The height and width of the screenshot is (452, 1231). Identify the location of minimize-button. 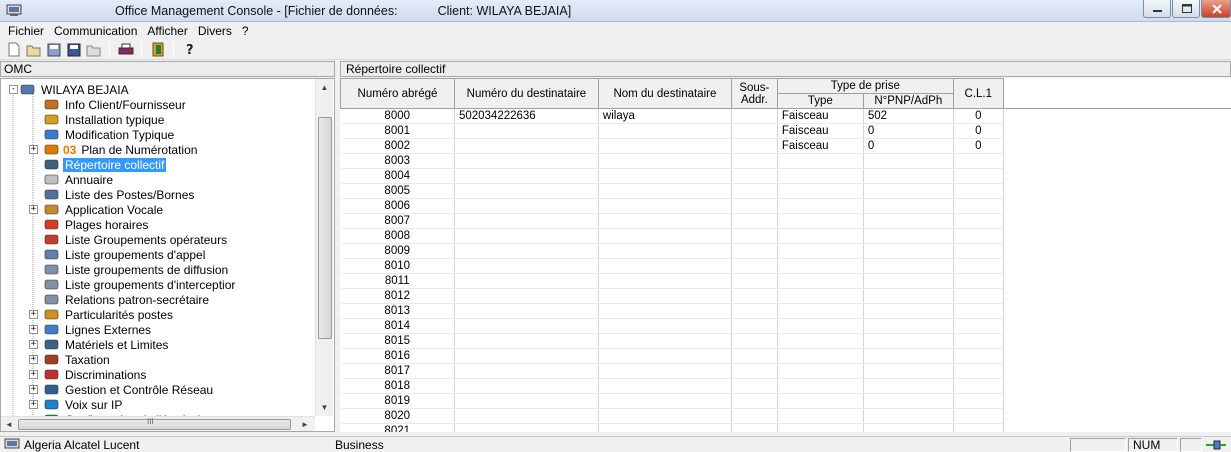
(1157, 9).